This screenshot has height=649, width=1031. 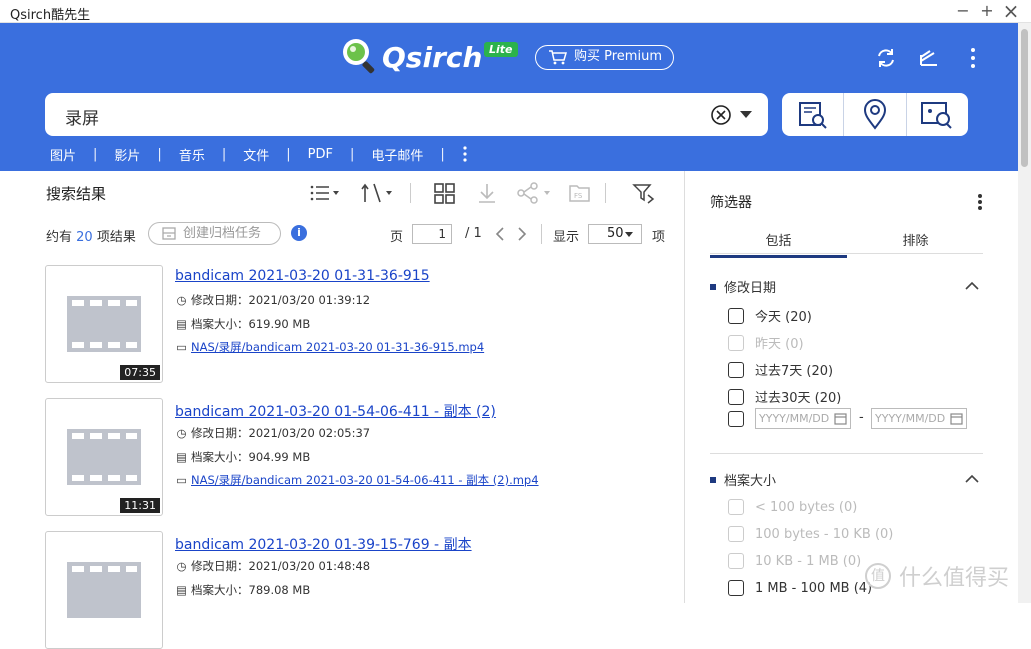 What do you see at coordinates (875, 114) in the screenshot?
I see `location-search-button` at bounding box center [875, 114].